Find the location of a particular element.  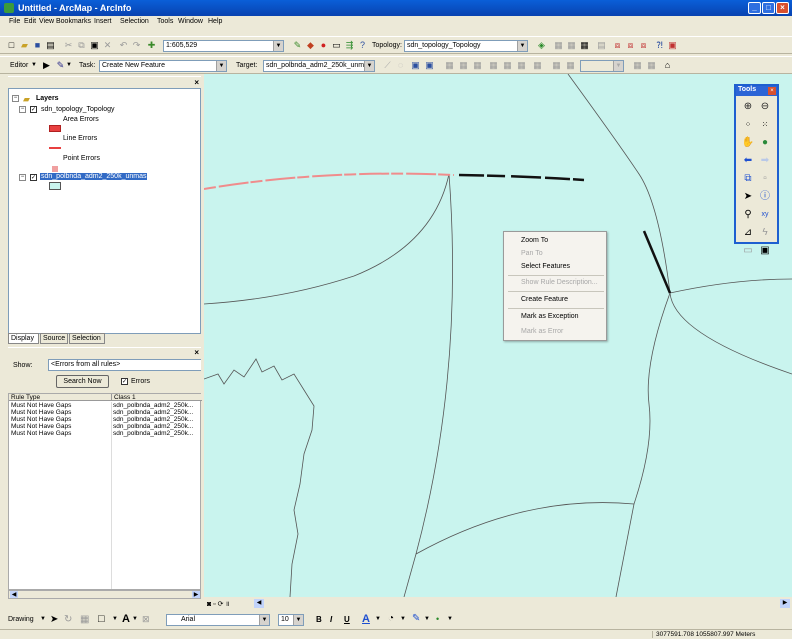

sketch-line-icon: ⟋ is located at coordinates (387, 65).